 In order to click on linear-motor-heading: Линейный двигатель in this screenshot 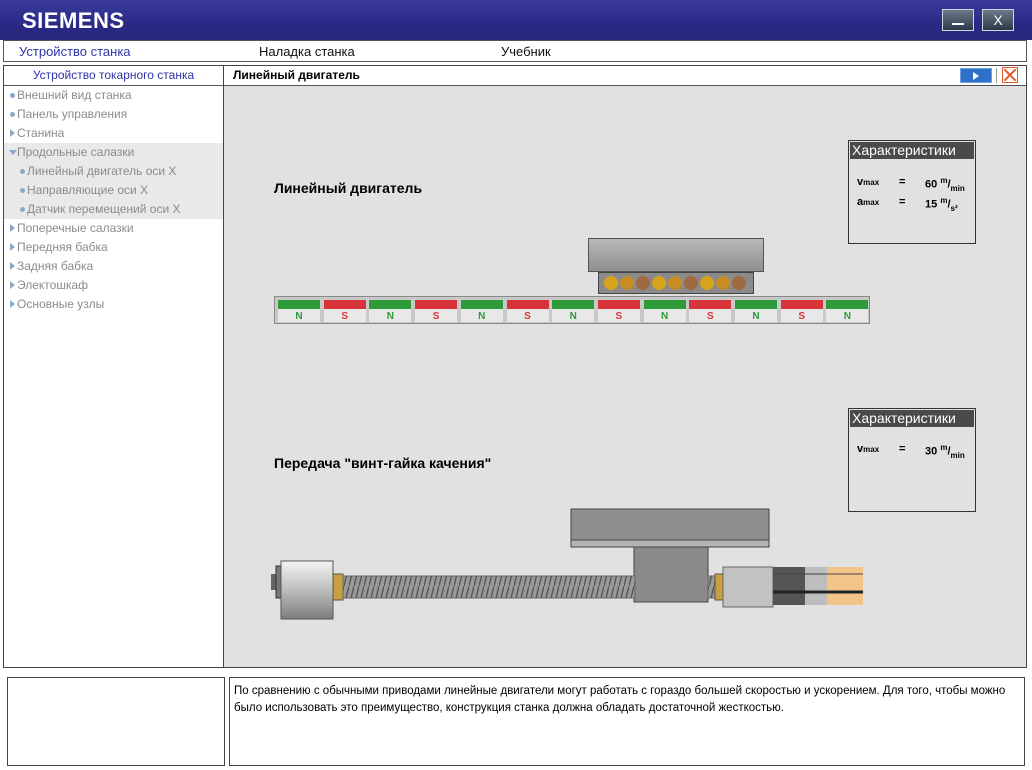, I will do `click(348, 188)`.